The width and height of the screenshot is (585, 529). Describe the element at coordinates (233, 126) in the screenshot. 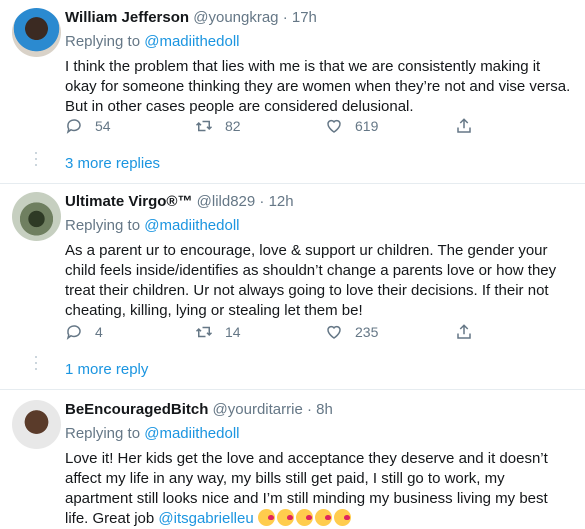

I see `retweet-count: 82` at that location.